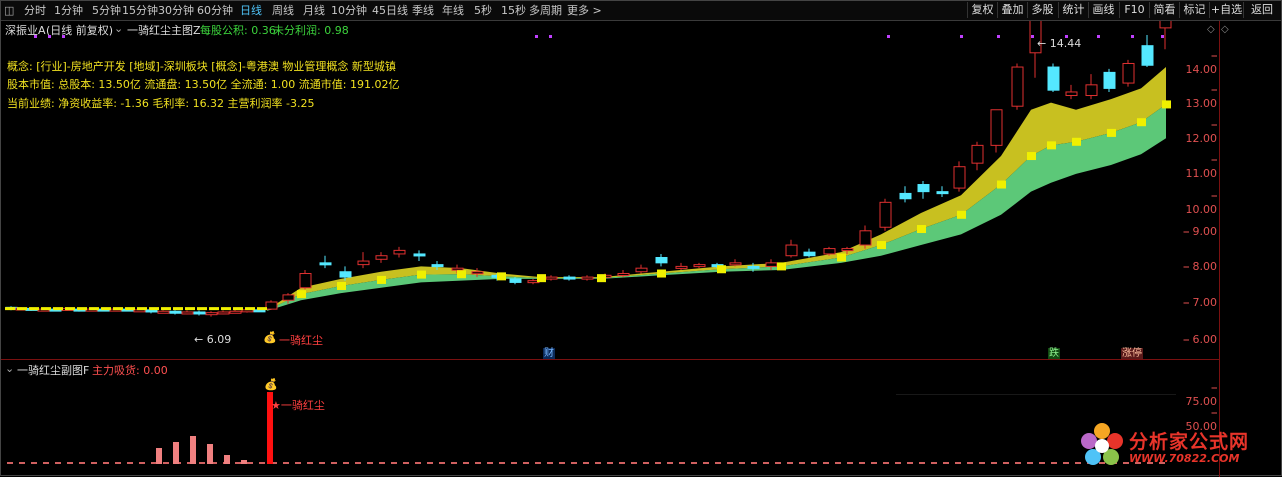  I want to click on period-tab-12: 年线, so click(453, 10).